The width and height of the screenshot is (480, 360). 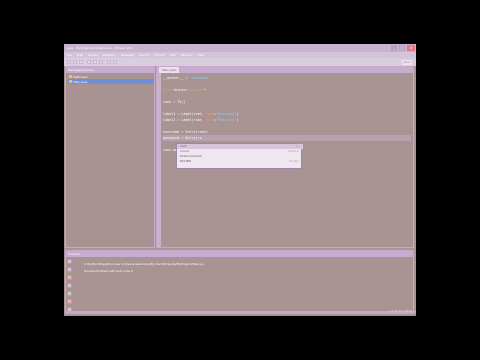 I want to click on toolbar: Java, so click(x=240, y=62).